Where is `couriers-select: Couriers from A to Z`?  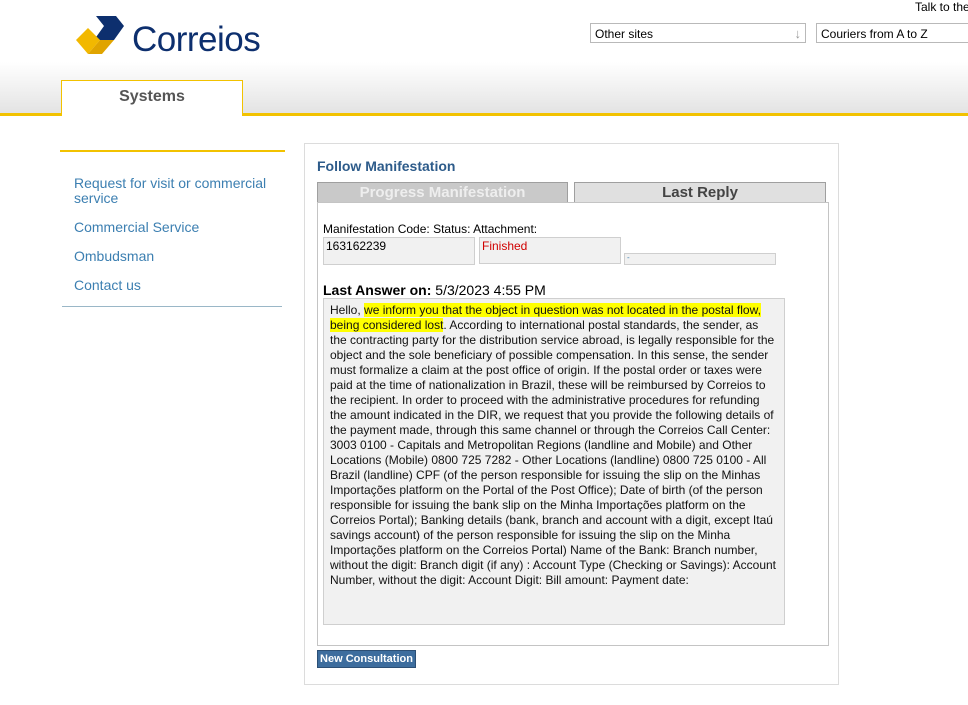
couriers-select: Couriers from A to Z is located at coordinates (892, 33).